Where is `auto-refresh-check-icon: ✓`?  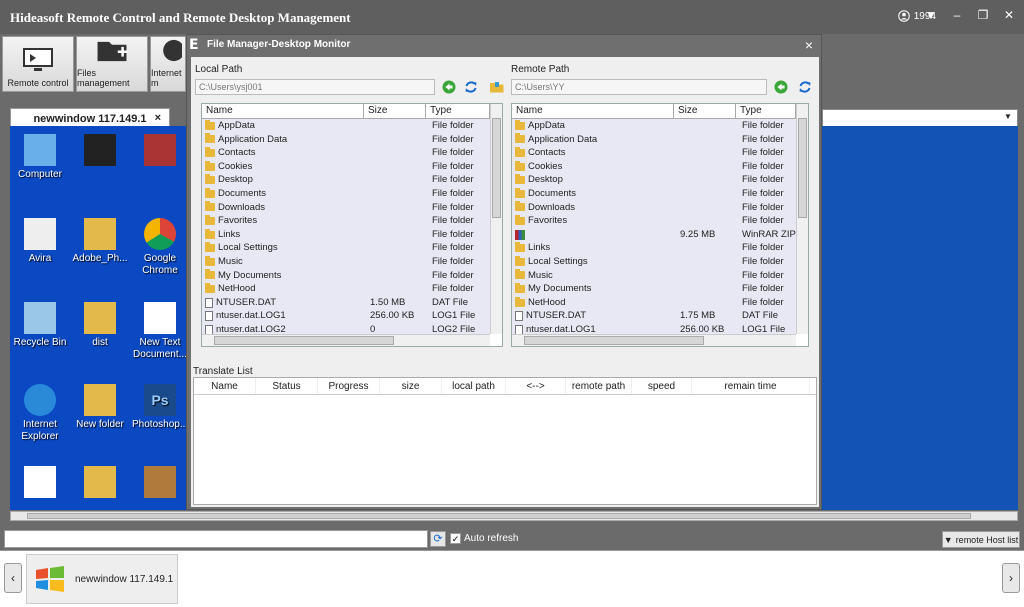 auto-refresh-check-icon: ✓ is located at coordinates (455, 538).